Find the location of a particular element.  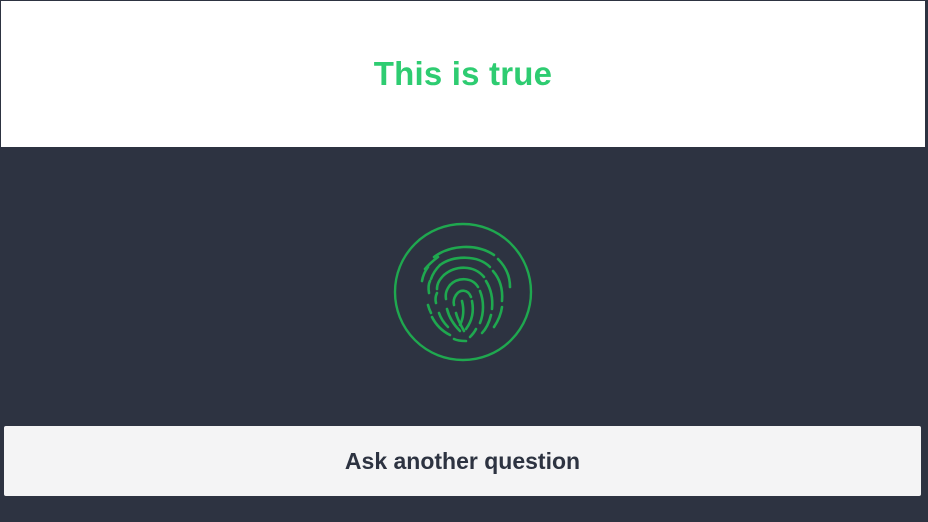

result-text: This is true is located at coordinates (463, 73).